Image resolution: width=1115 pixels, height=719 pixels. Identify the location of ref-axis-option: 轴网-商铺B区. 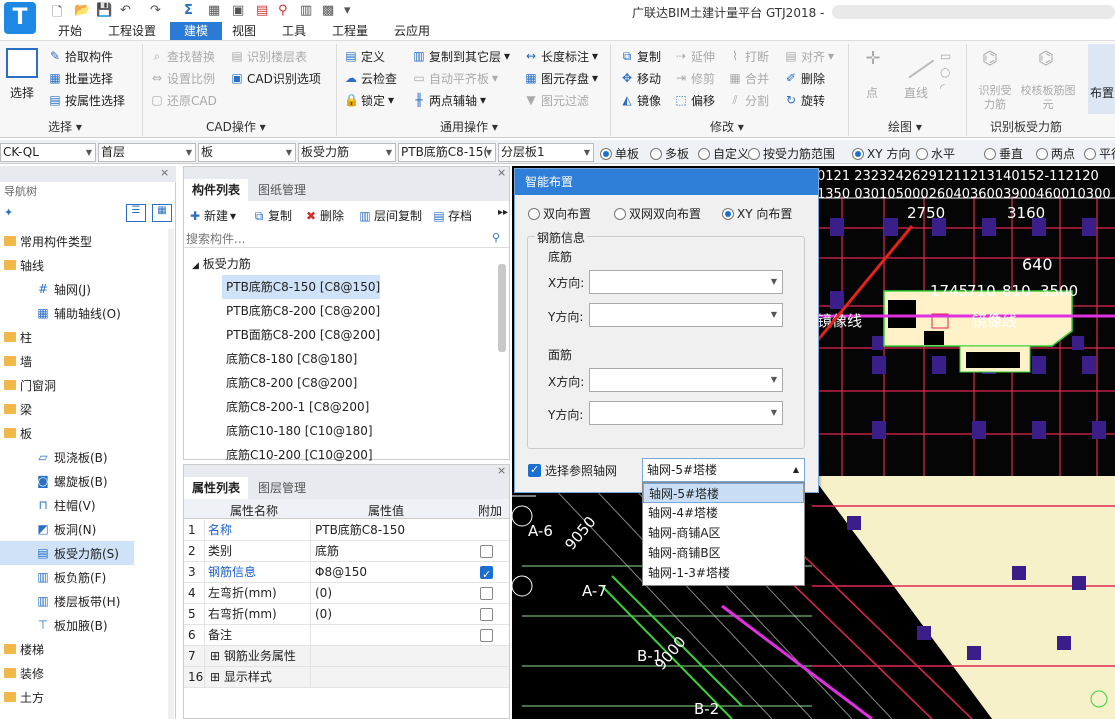
(723, 553).